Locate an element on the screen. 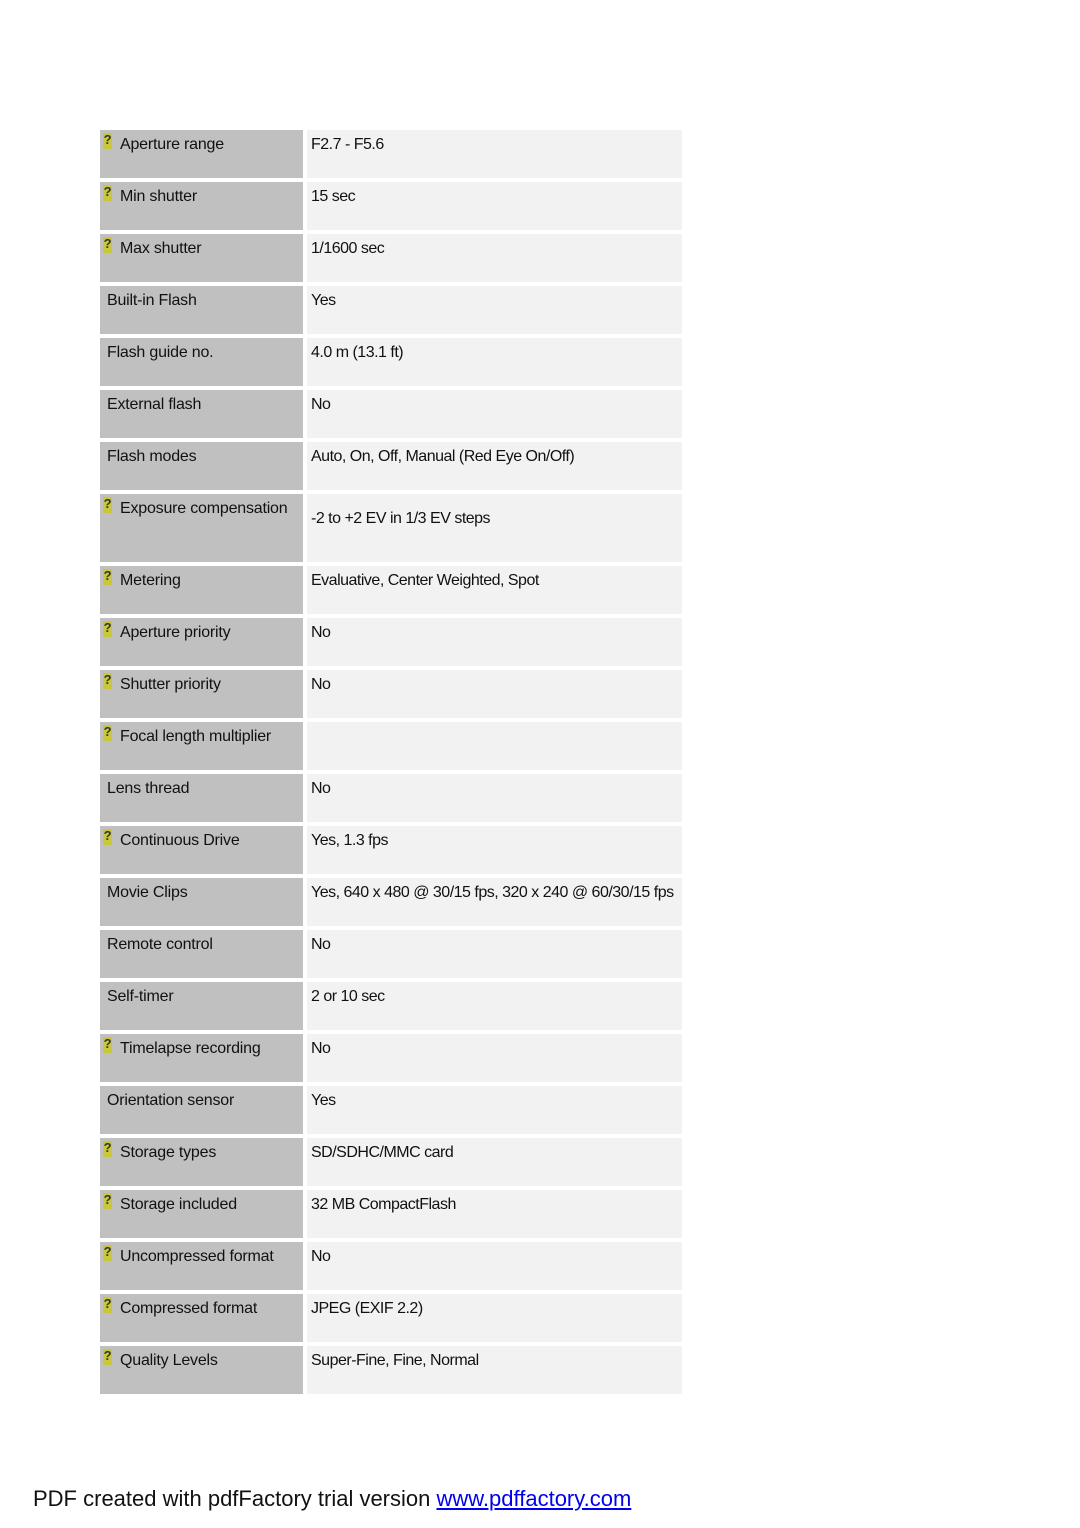  spec-label: Self-timer is located at coordinates (140, 996).